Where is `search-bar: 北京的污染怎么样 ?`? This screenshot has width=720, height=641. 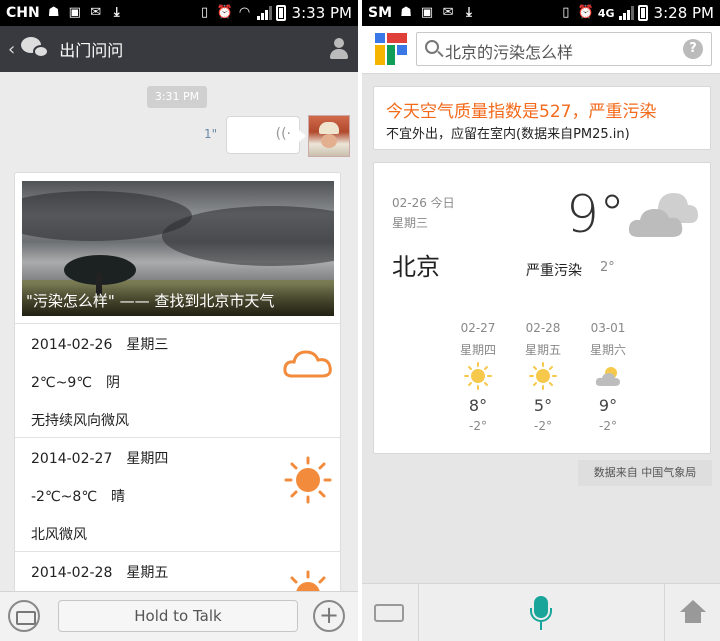
search-bar: 北京的污染怎么样 ? is located at coordinates (541, 50).